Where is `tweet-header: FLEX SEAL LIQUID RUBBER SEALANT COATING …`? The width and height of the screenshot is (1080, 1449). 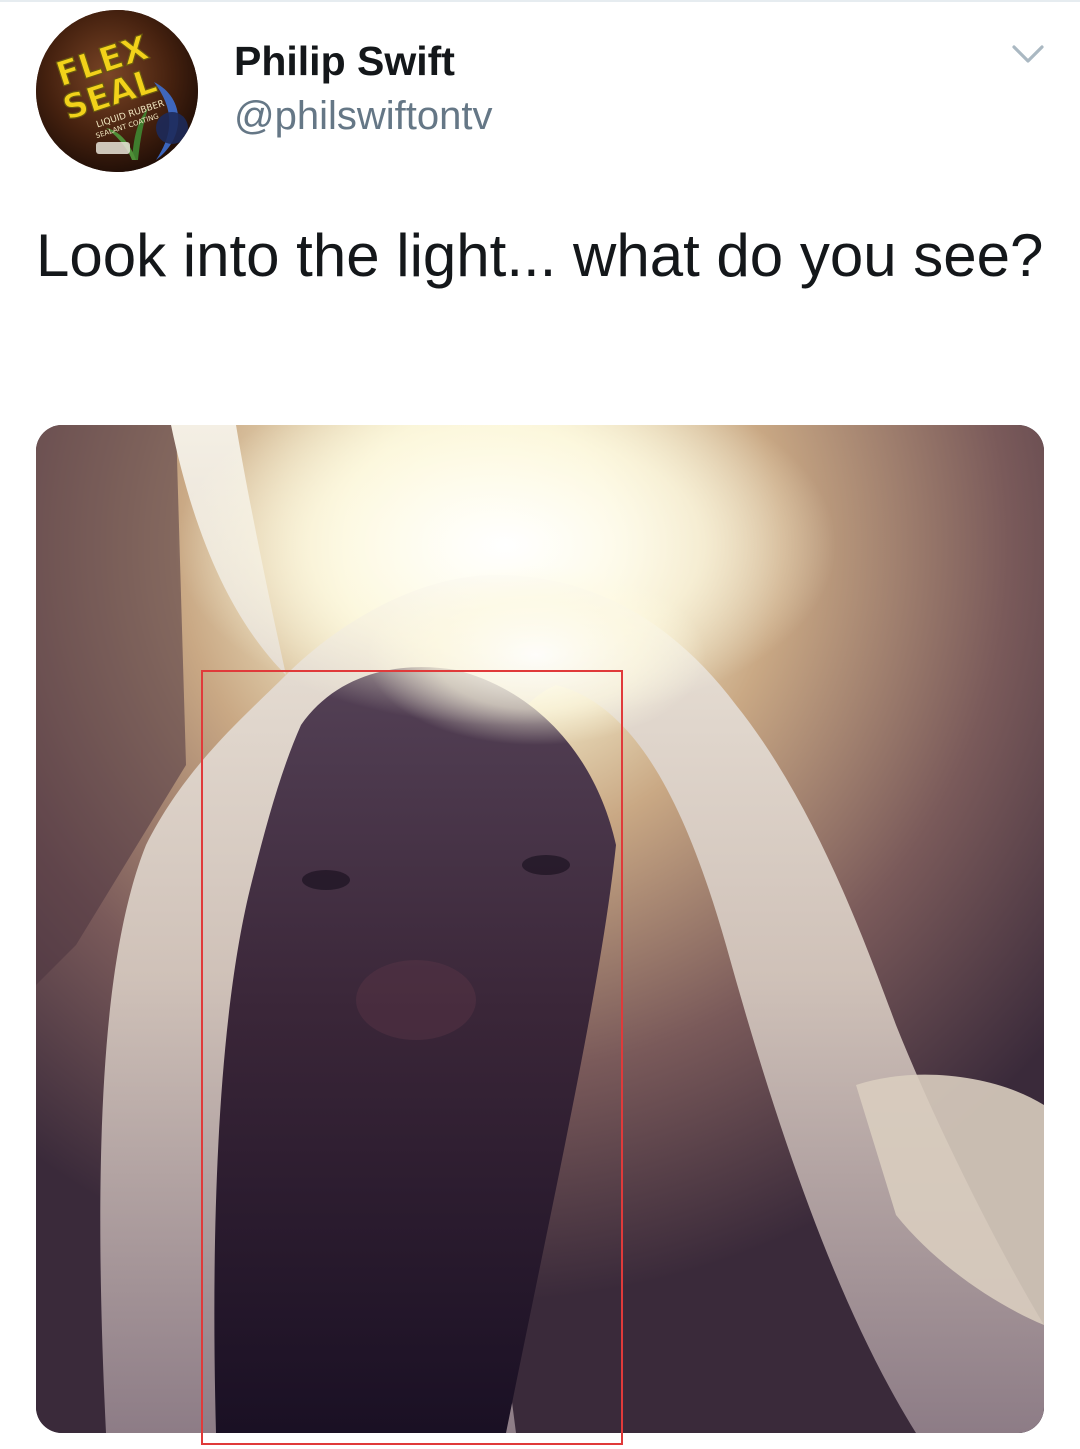
tweet-header: FLEX SEAL LIQUID RUBBER SEALANT COATING … is located at coordinates (540, 95).